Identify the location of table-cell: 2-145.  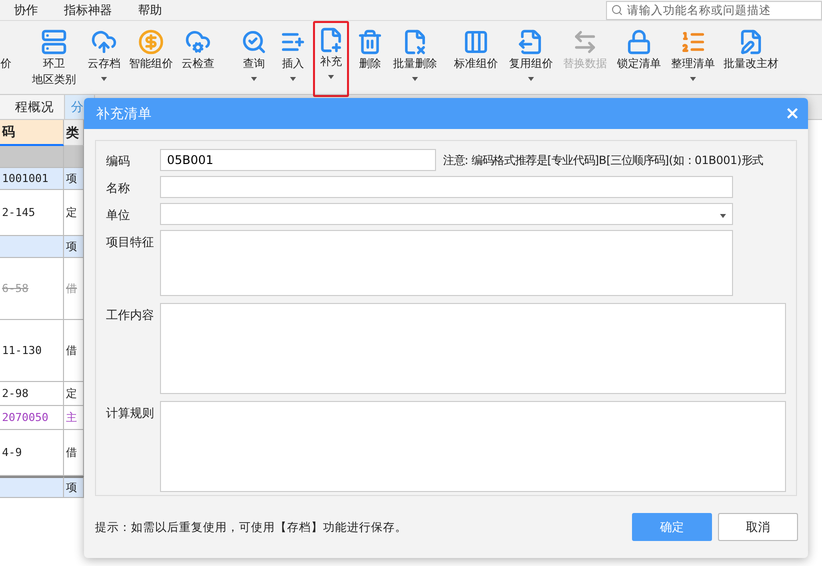
(32, 213).